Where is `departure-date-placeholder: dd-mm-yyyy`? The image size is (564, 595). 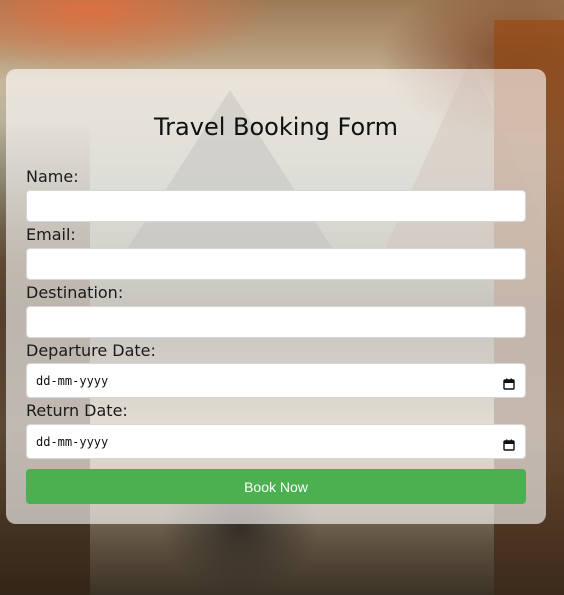
departure-date-placeholder: dd-mm-yyyy is located at coordinates (72, 380).